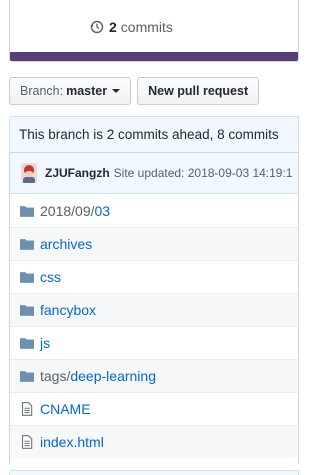 This screenshot has width=320, height=475. I want to click on file-link: 03, so click(103, 211).